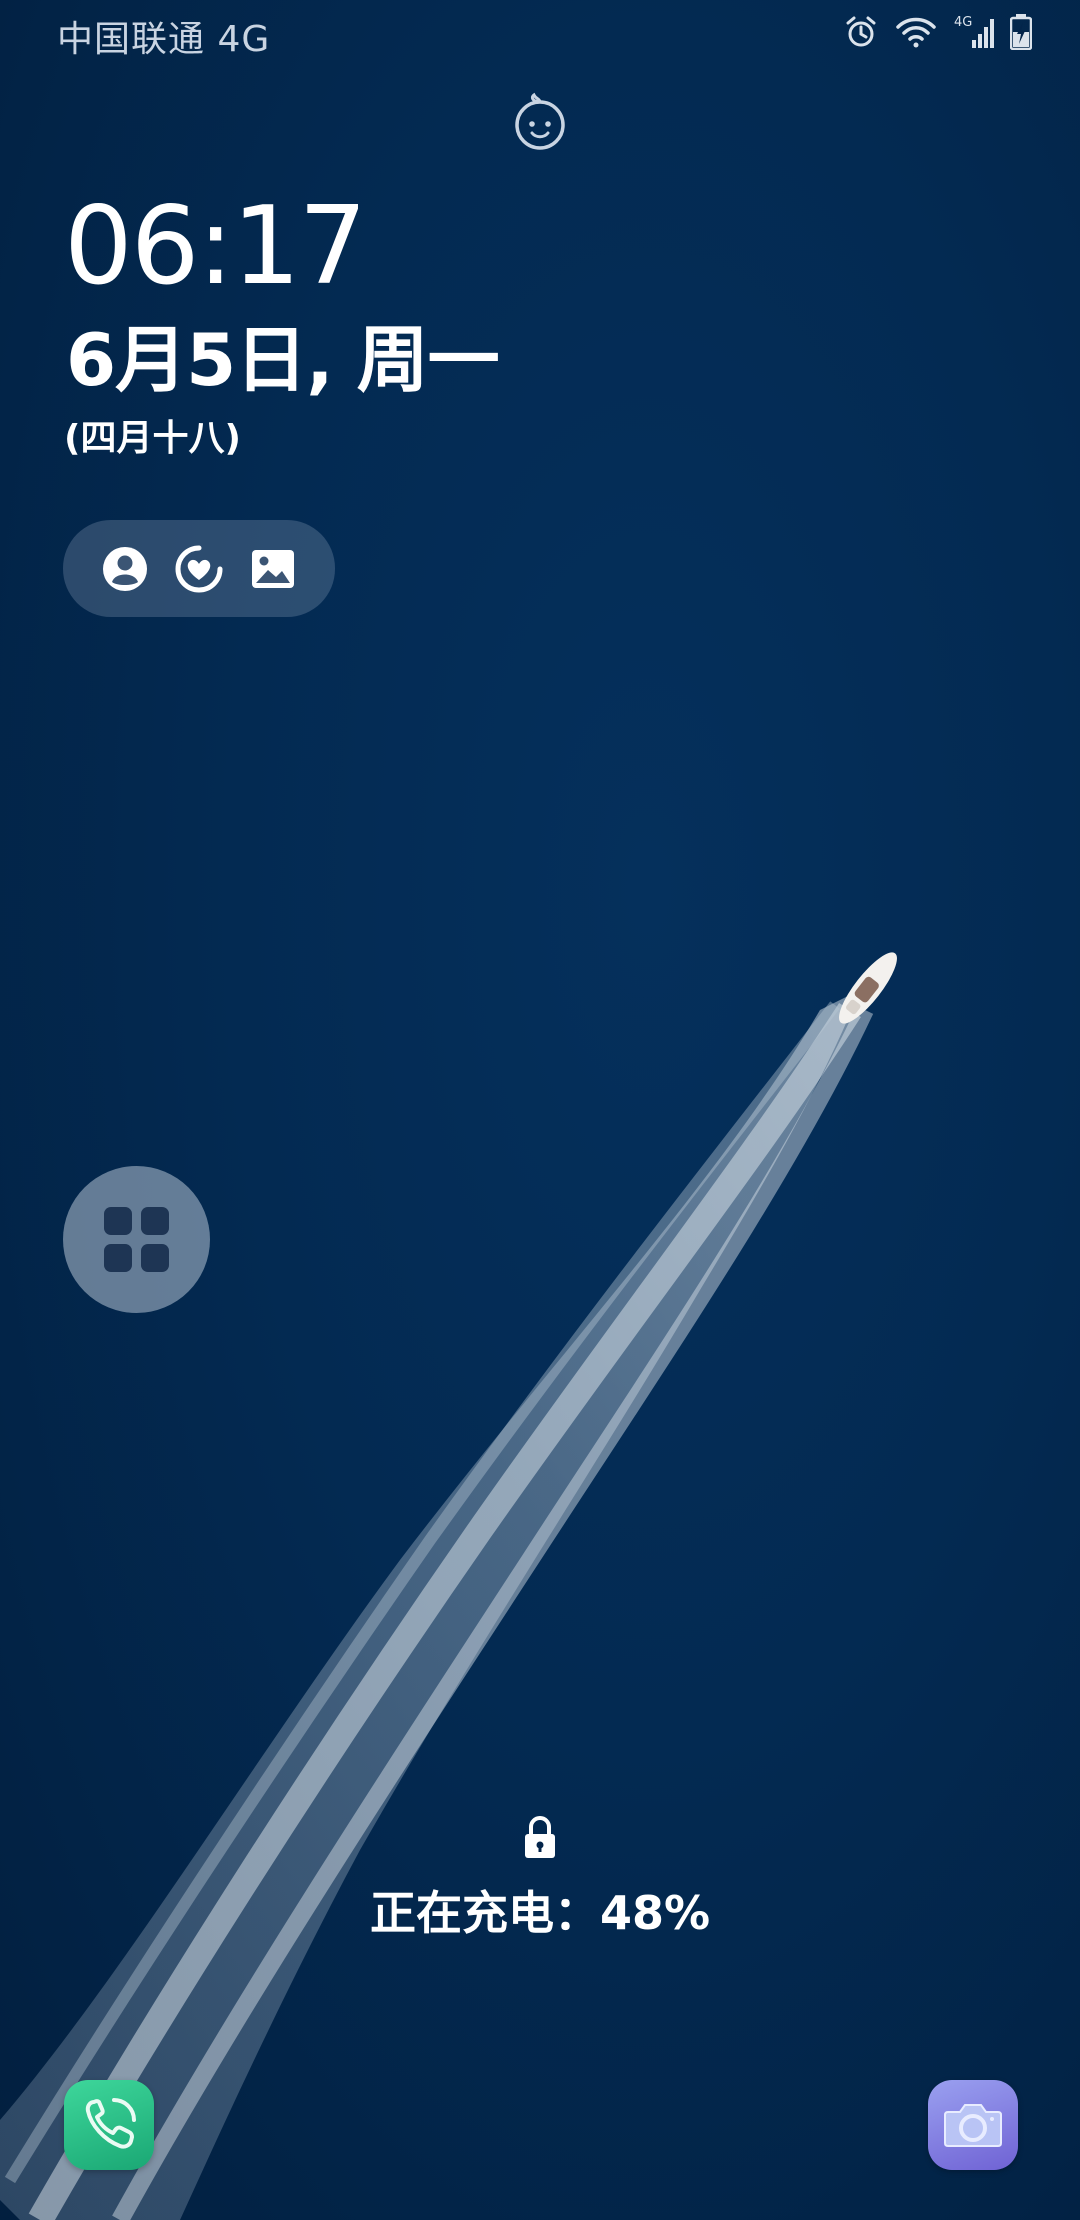 This screenshot has height=2220, width=1080. I want to click on alarm-icon, so click(861, 31).